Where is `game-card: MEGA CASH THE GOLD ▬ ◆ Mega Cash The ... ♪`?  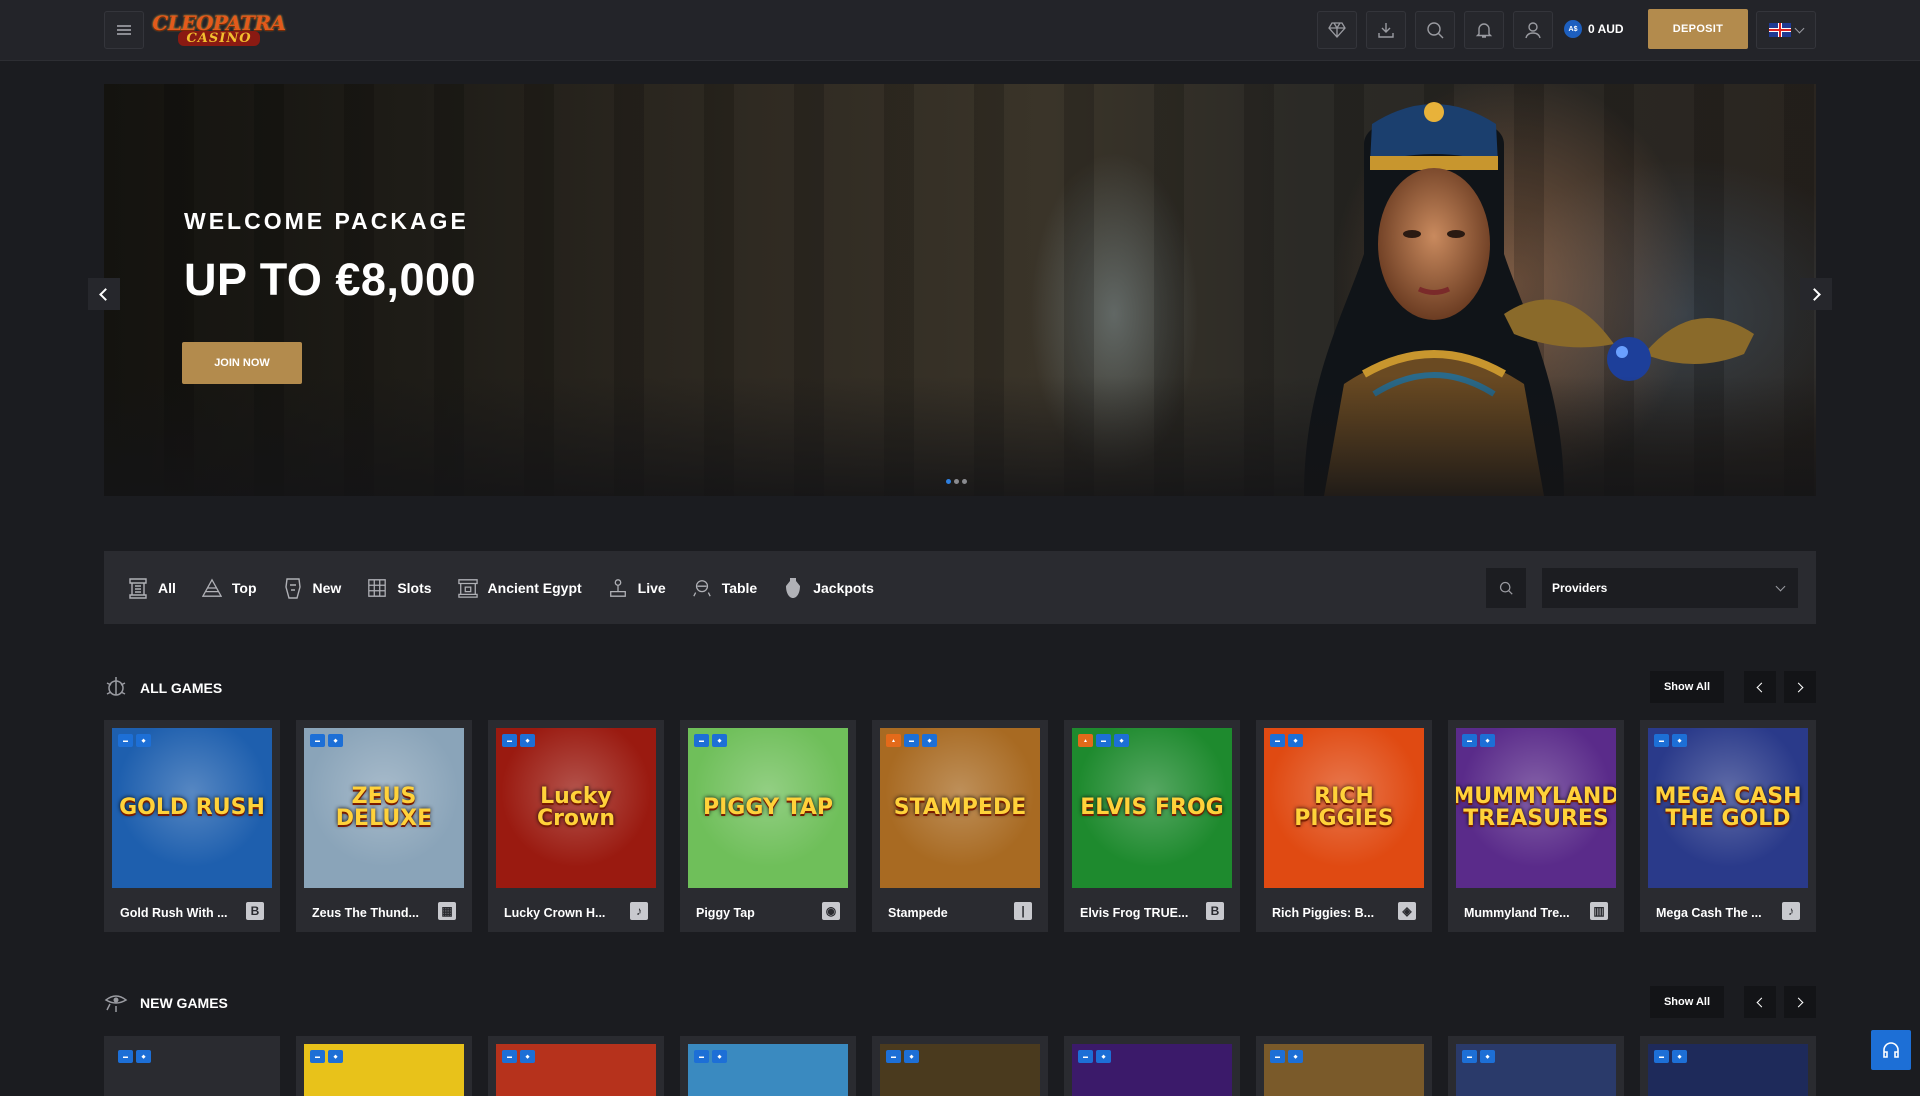
game-card: MEGA CASH THE GOLD ▬ ◆ Mega Cash The ... ♪ is located at coordinates (1728, 826).